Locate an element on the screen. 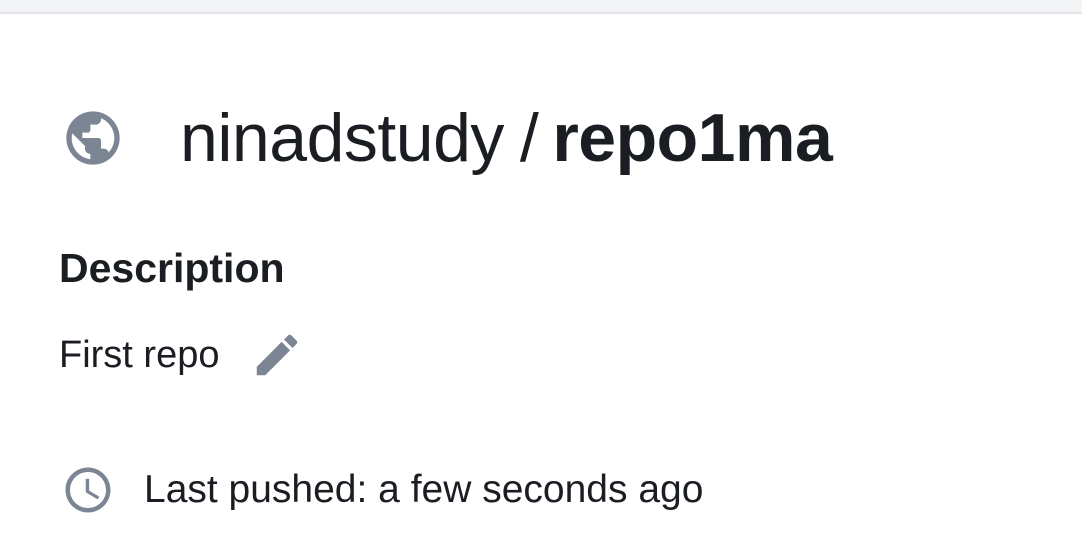 The height and width of the screenshot is (545, 1082). last-pushed-row: Last pushed: a few seconds ago is located at coordinates (381, 490).